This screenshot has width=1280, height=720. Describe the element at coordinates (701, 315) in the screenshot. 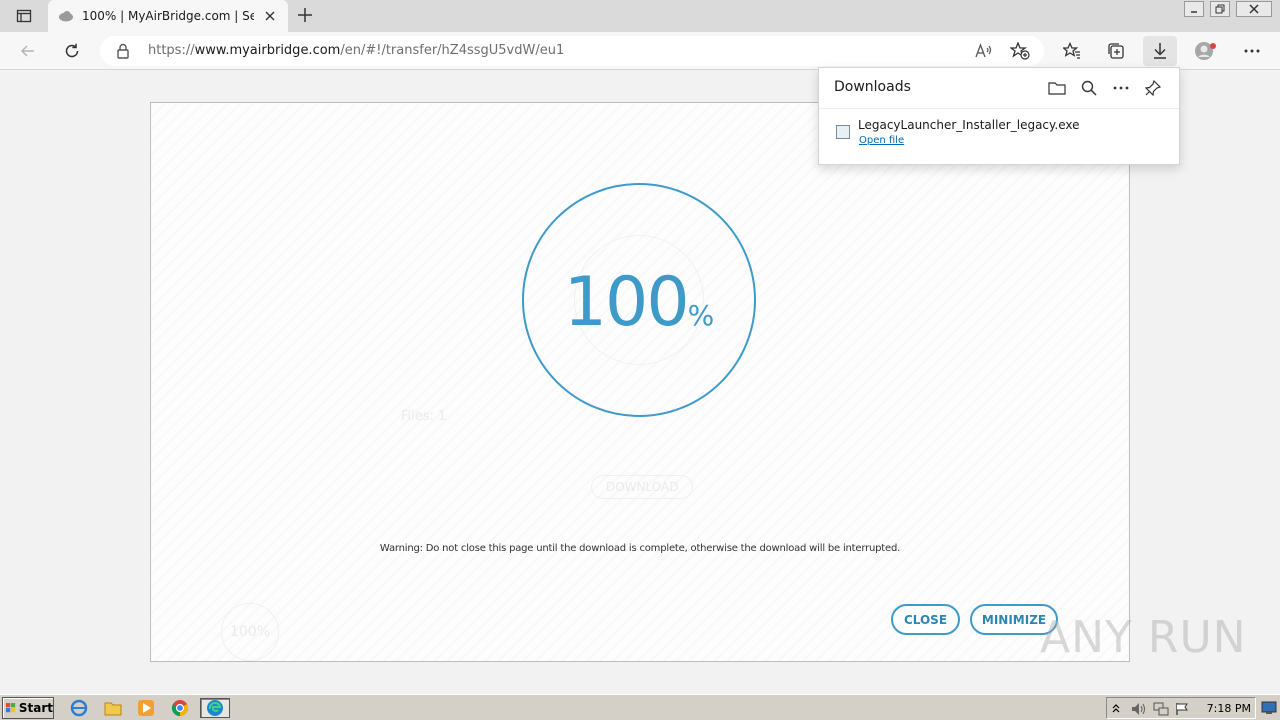

I see `progress-sign: %` at that location.